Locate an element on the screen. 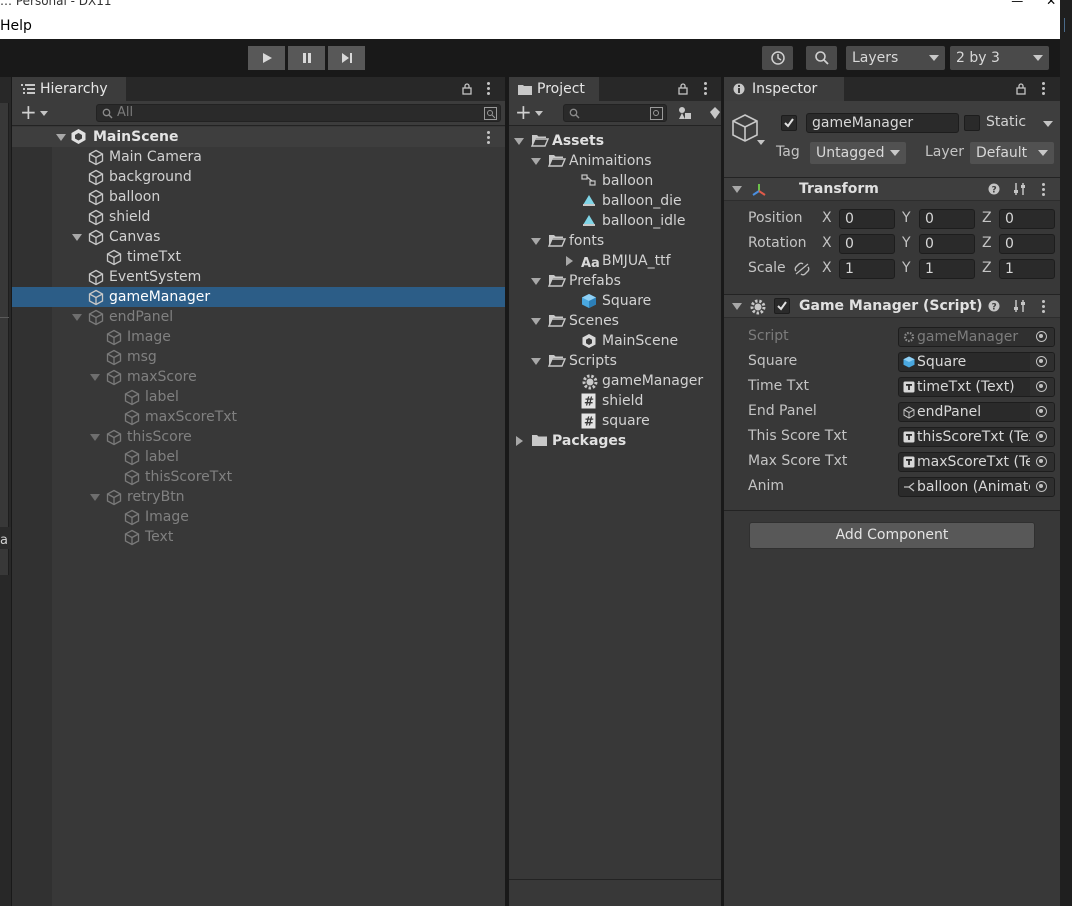 The width and height of the screenshot is (1072, 906). project-item: balloon_idle is located at coordinates (615, 221).